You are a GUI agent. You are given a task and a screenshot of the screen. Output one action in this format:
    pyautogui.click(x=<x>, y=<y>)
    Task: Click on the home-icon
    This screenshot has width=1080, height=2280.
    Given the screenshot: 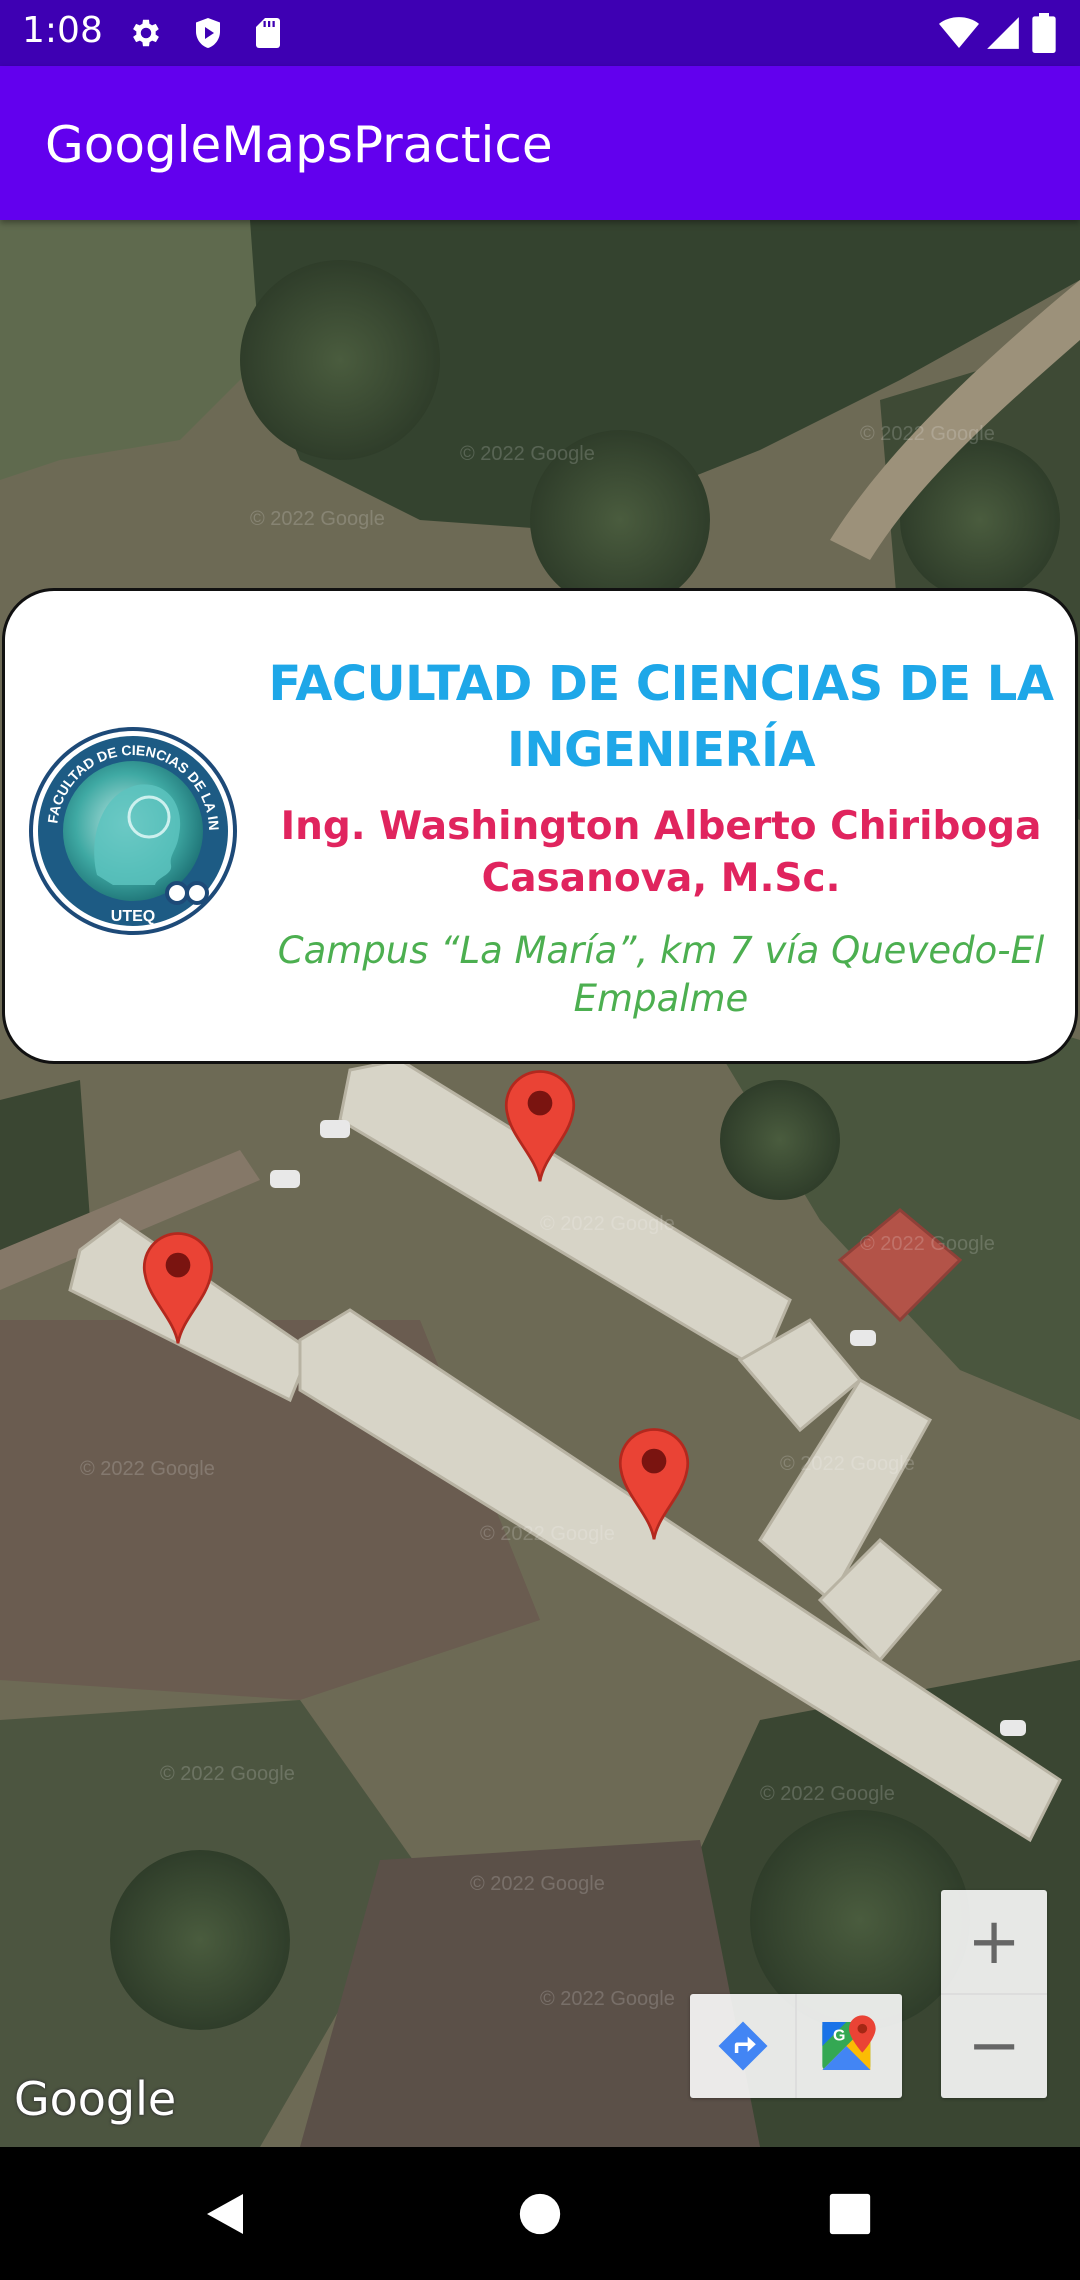 What is the action you would take?
    pyautogui.click(x=540, y=2214)
    